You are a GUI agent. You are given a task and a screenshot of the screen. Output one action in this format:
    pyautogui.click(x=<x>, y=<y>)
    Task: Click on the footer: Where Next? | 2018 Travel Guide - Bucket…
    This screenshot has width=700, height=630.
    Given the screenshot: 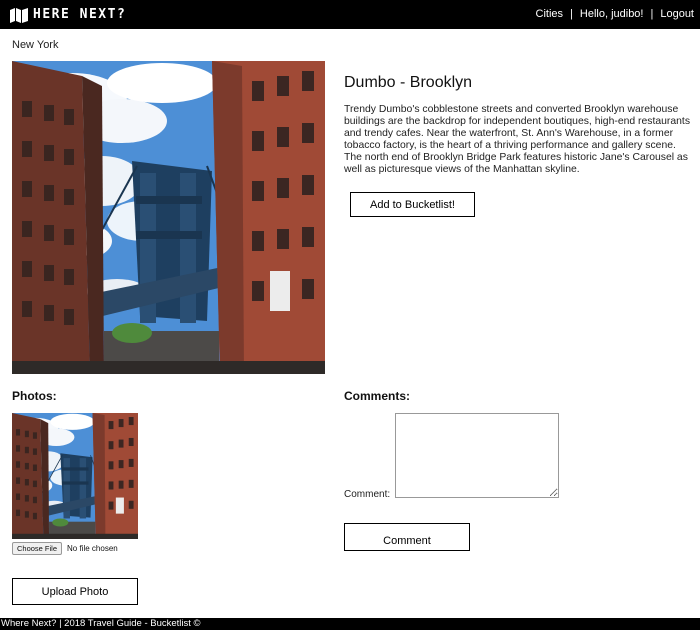 What is the action you would take?
    pyautogui.click(x=350, y=624)
    